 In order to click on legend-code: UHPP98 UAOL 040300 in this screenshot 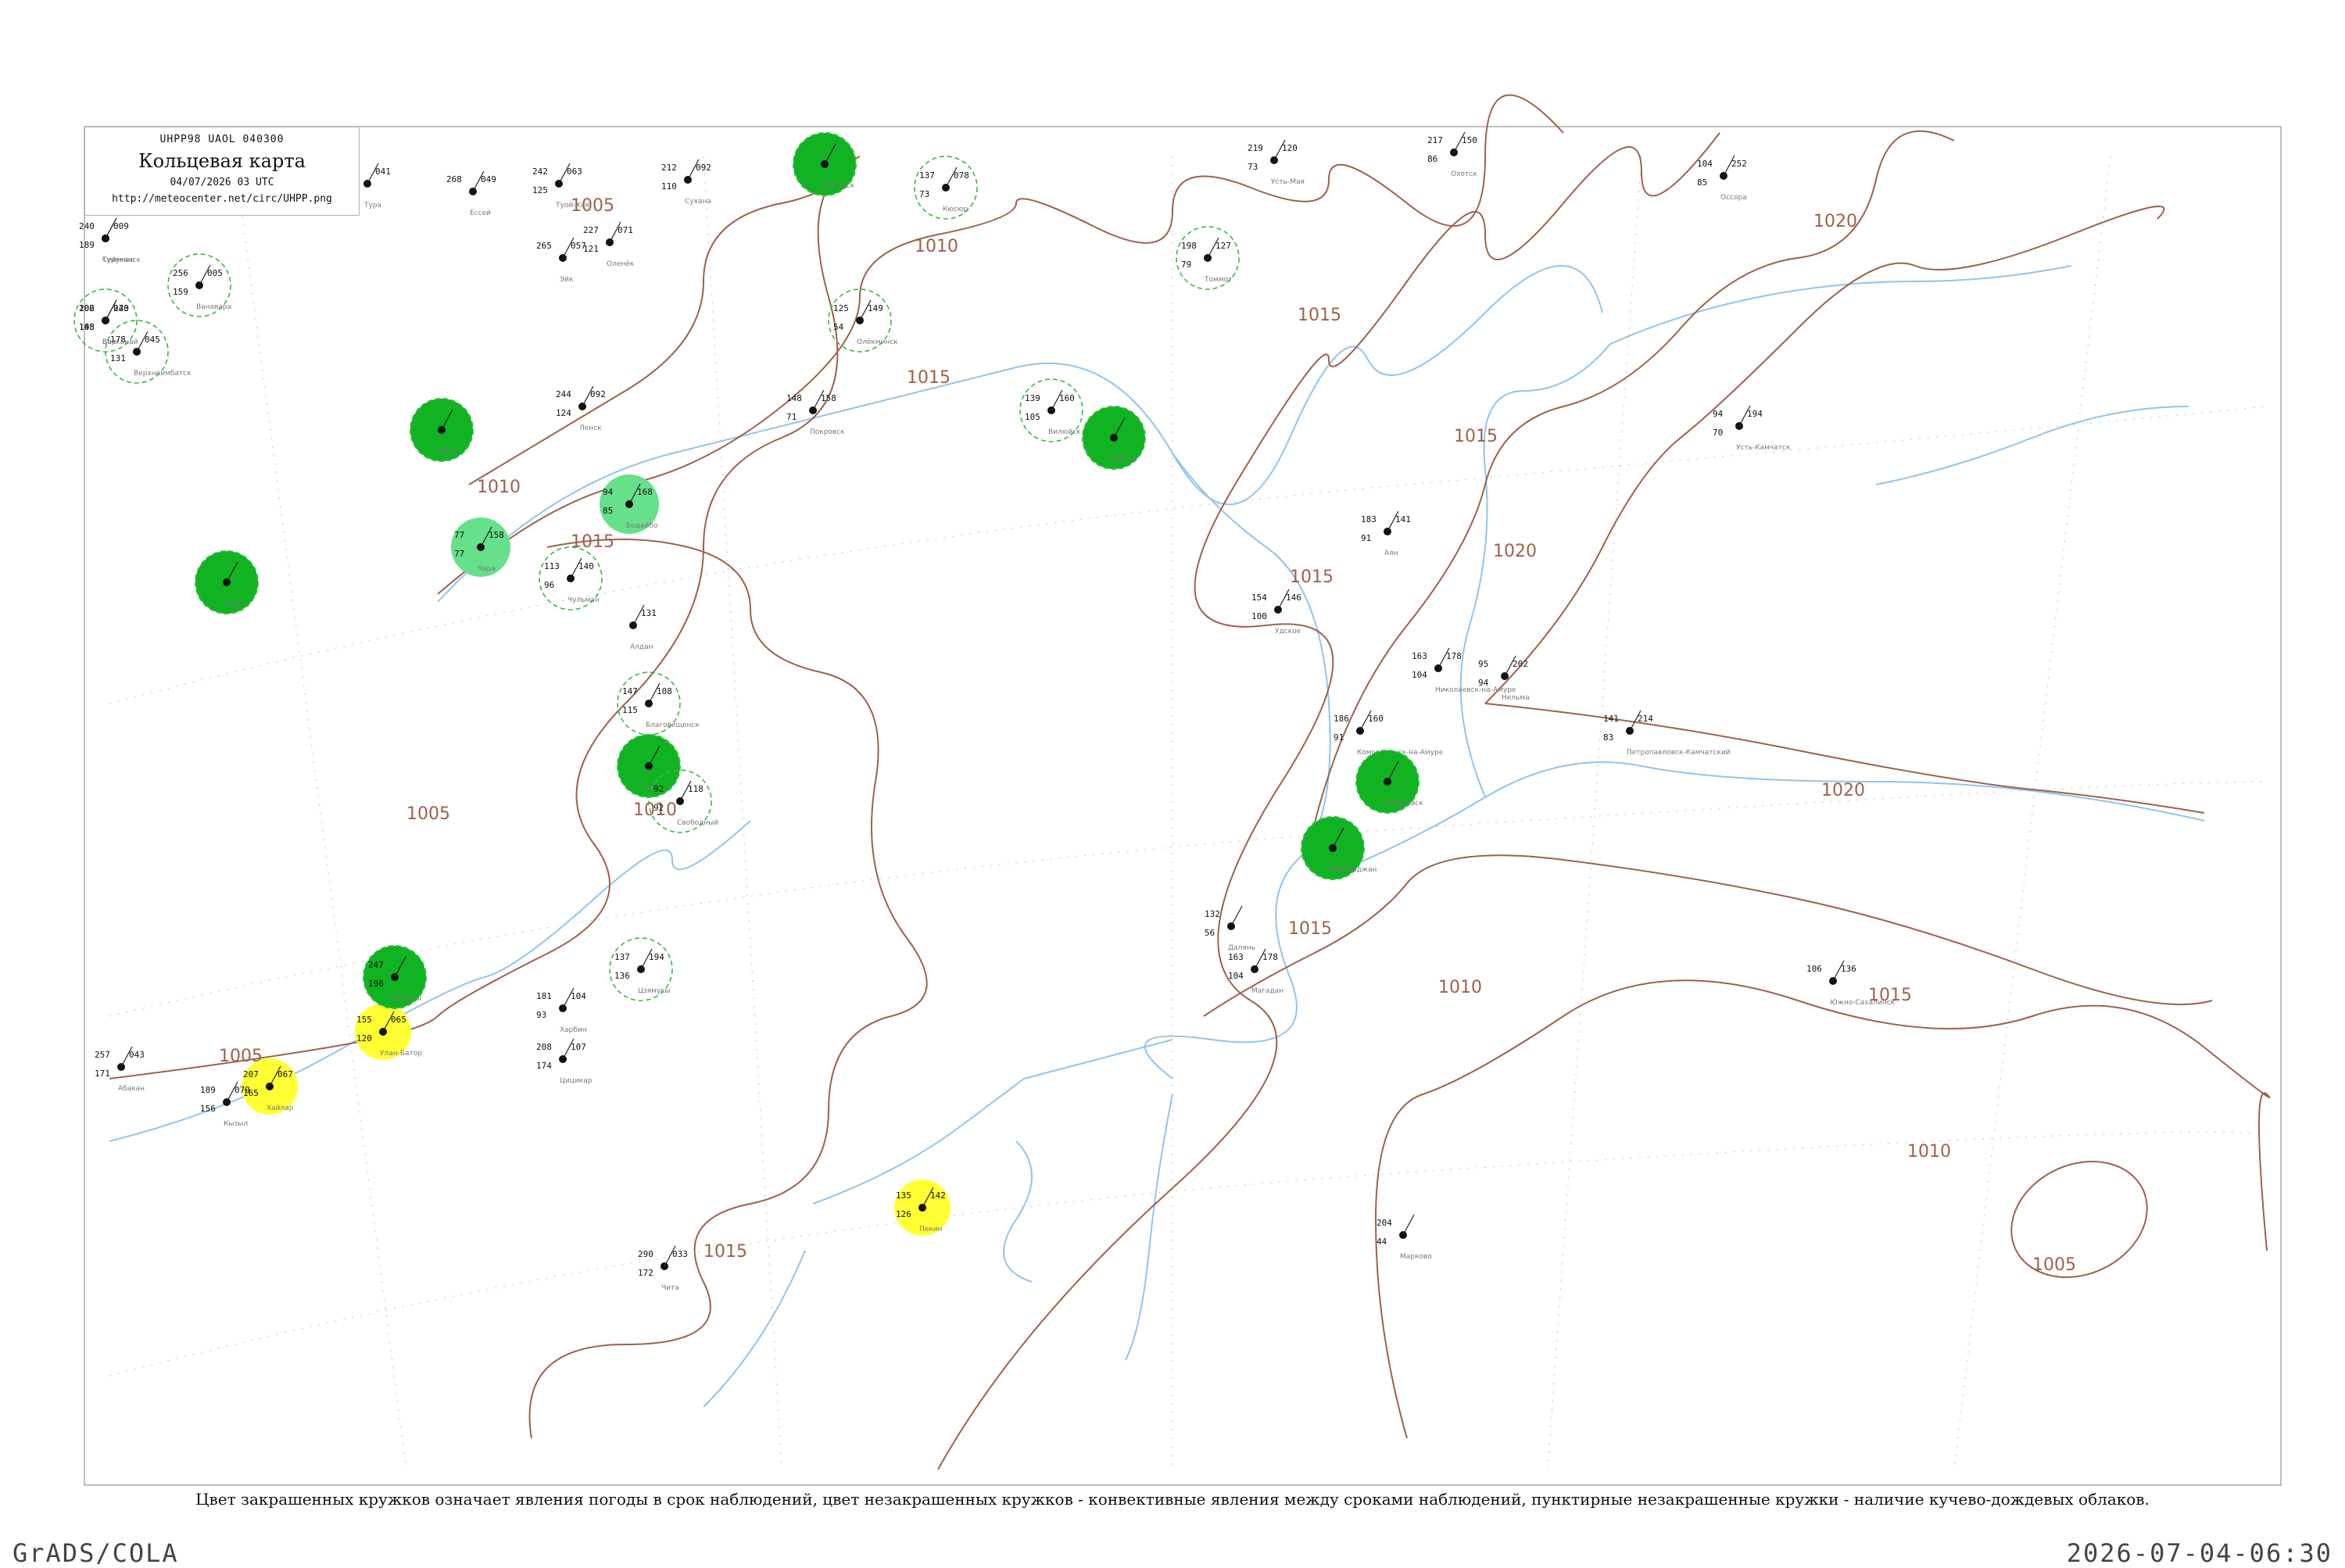, I will do `click(222, 139)`.